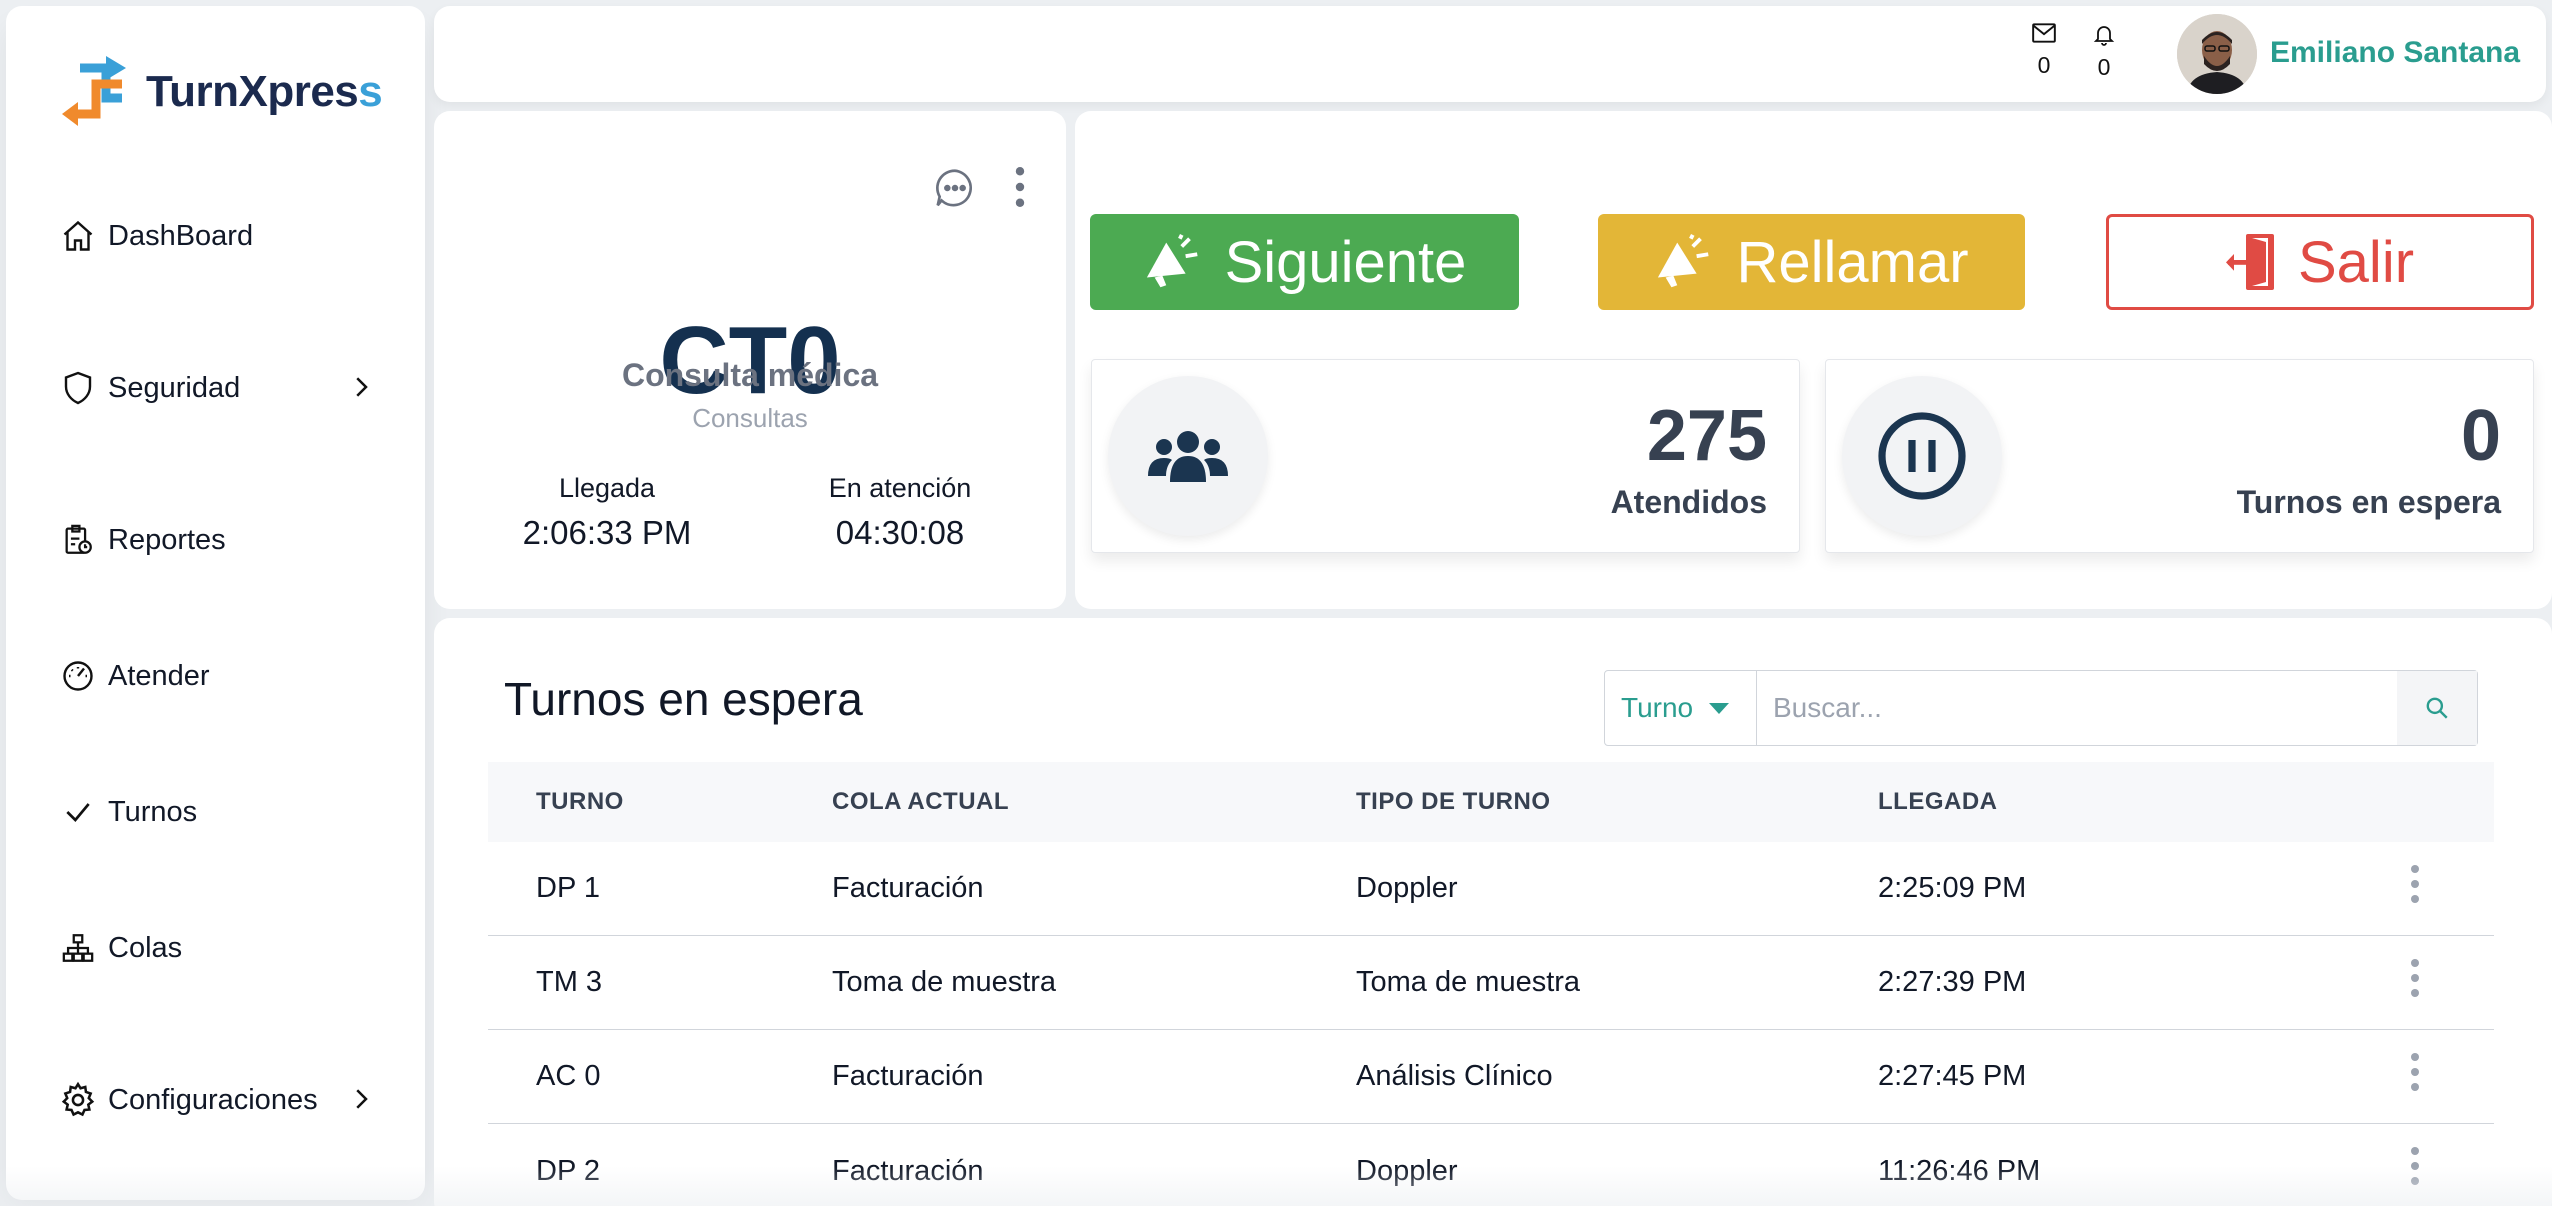 This screenshot has width=2552, height=1206. Describe the element at coordinates (955, 190) in the screenshot. I see `chat-button` at that location.